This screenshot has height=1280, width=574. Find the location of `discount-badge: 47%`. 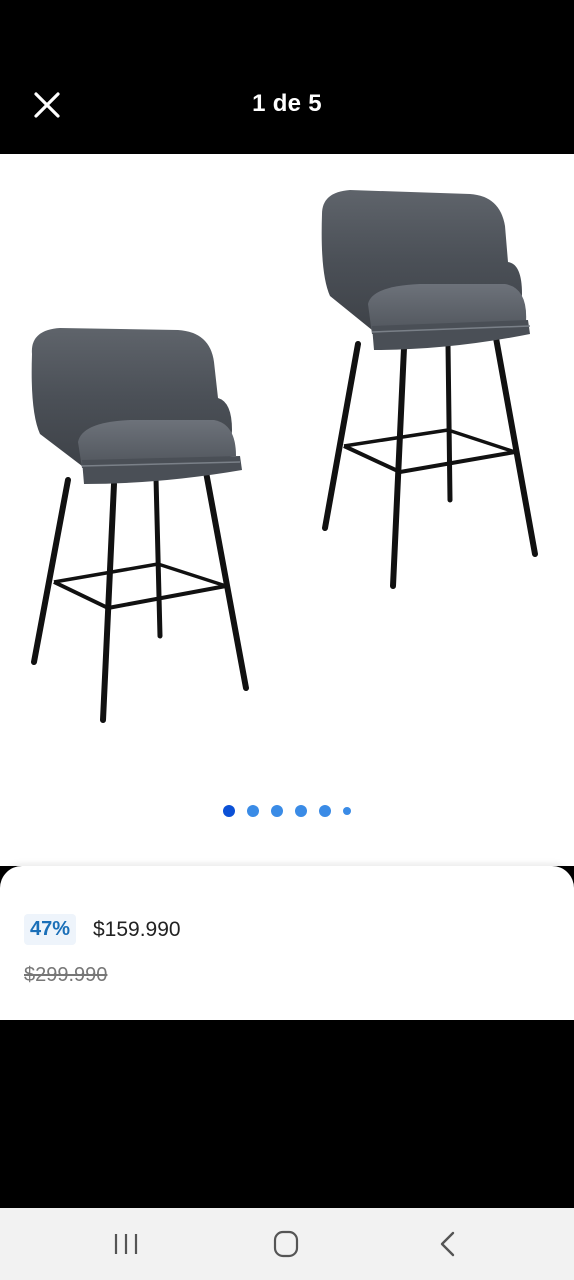

discount-badge: 47% is located at coordinates (50, 929).